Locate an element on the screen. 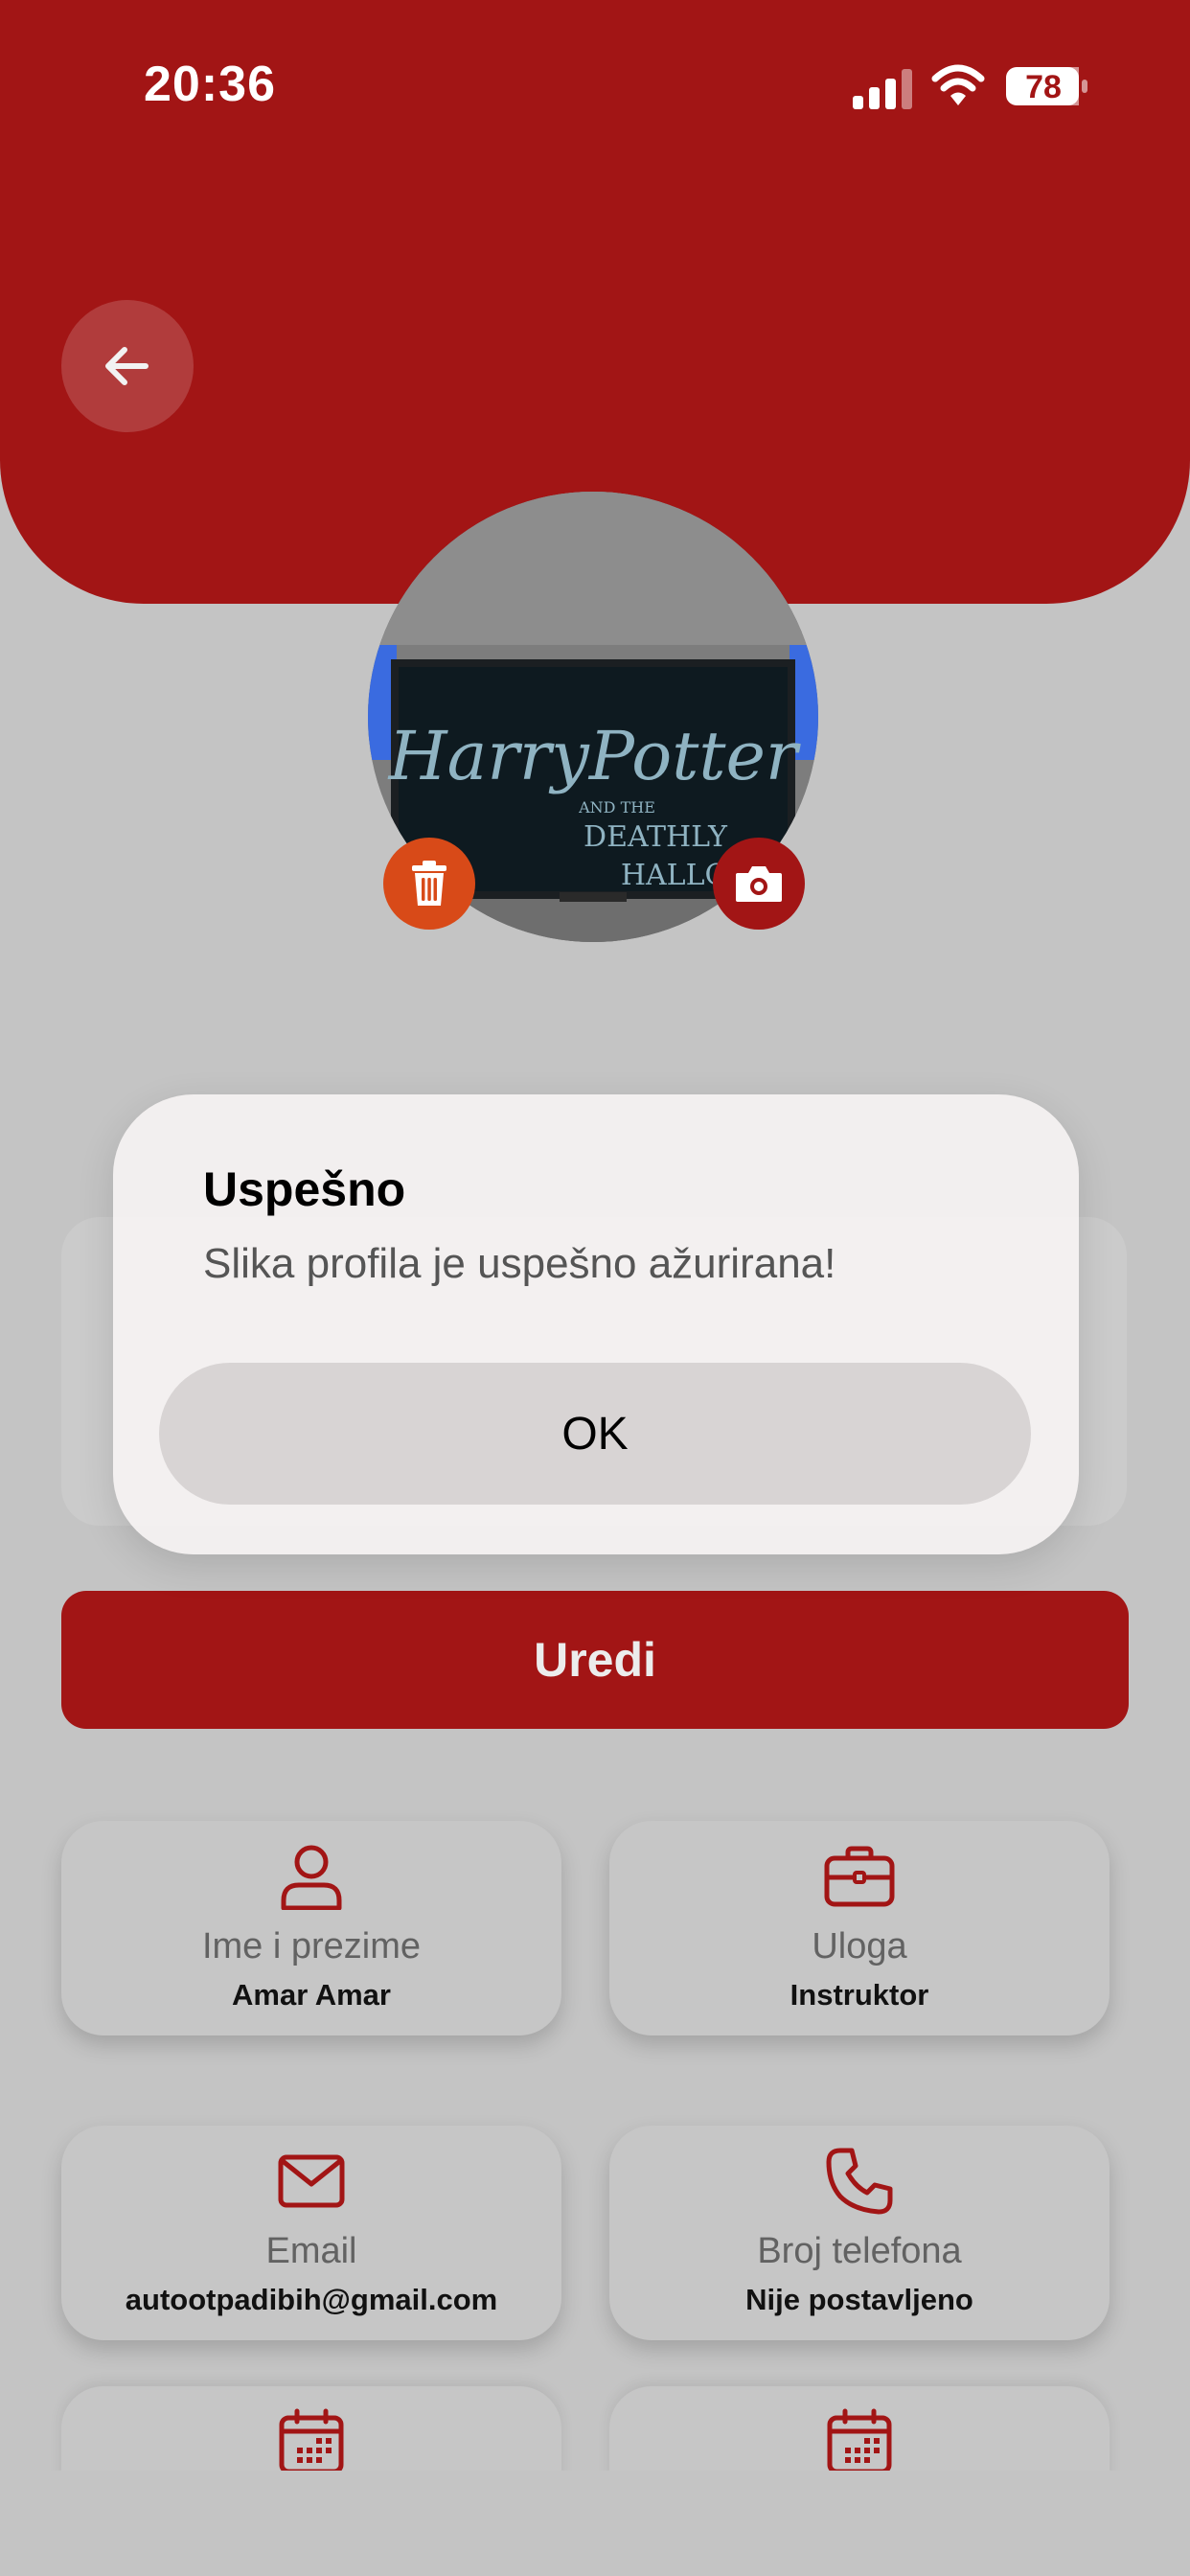 The height and width of the screenshot is (2576, 1190). phone-card: Broj telefona Nije postavljeno is located at coordinates (859, 2233).